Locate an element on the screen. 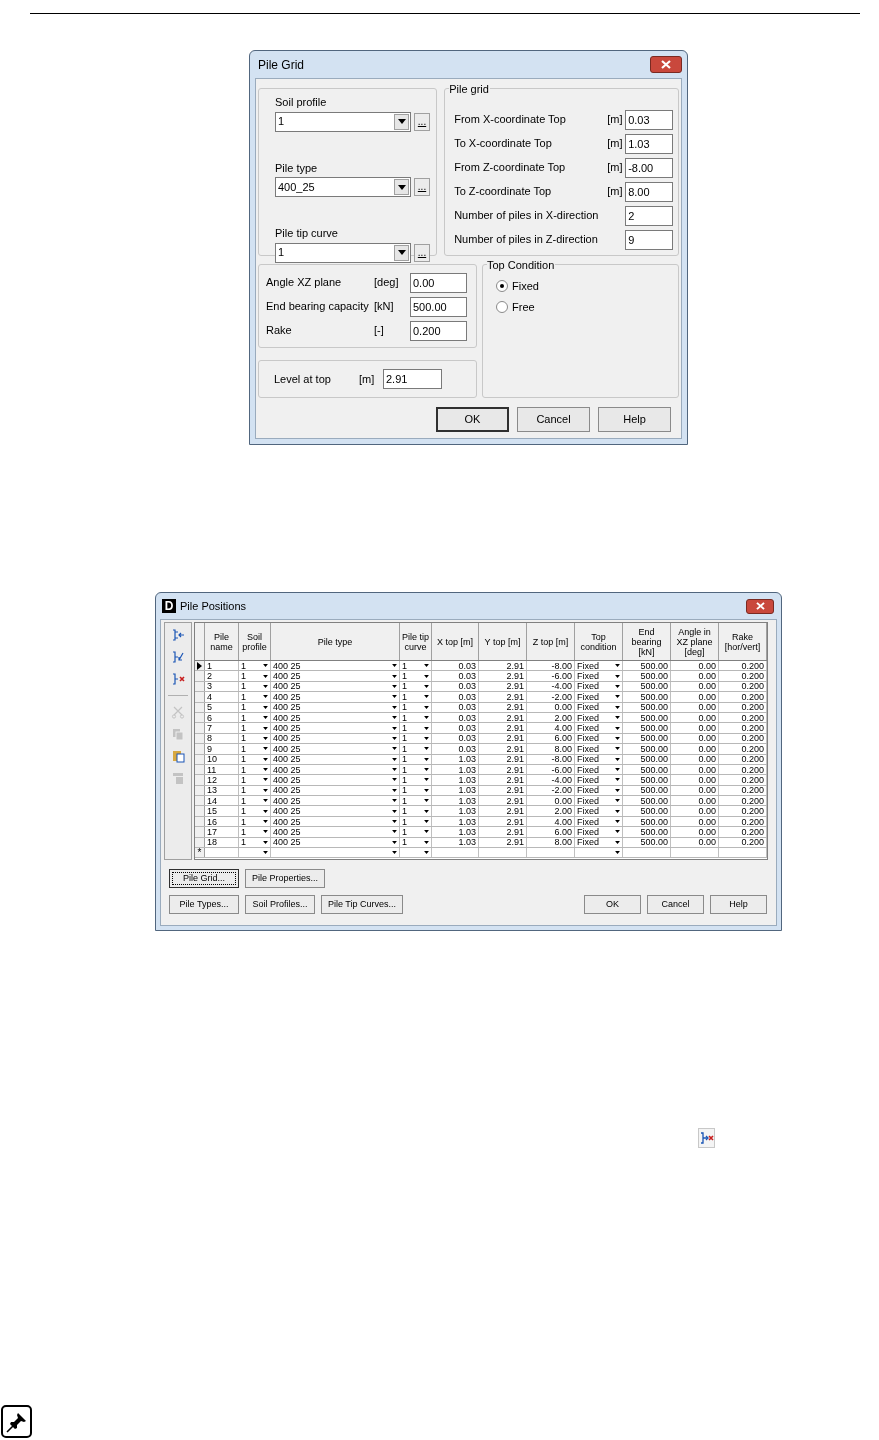 Image resolution: width=879 pixels, height=1440 pixels. input-field: 0.03 is located at coordinates (649, 119).